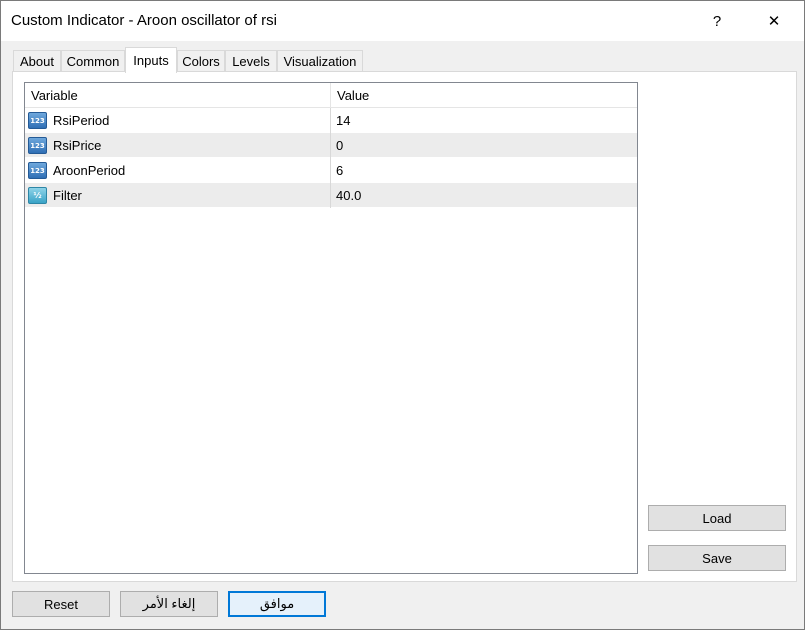 This screenshot has height=630, width=805. I want to click on variable-name: RsiPrice, so click(192, 145).